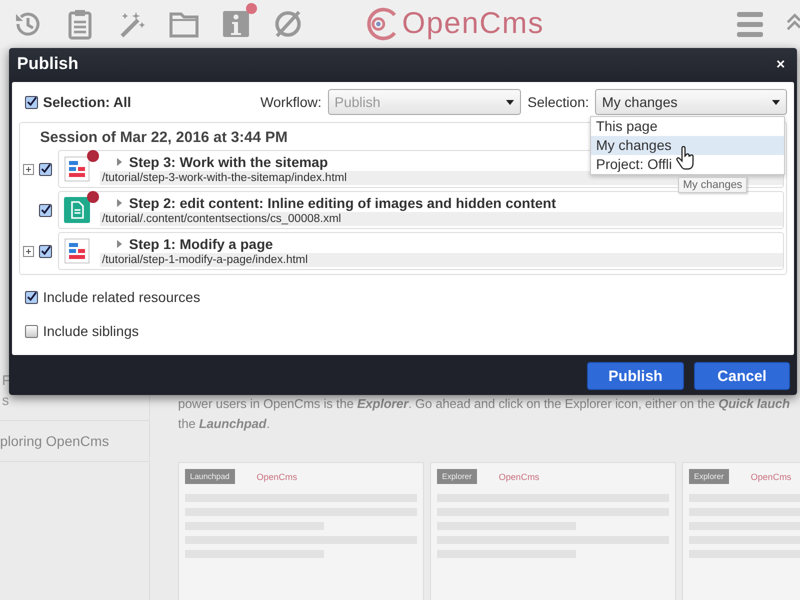 The width and height of the screenshot is (800, 600). What do you see at coordinates (210, 476) in the screenshot?
I see `app-label: Launchpad` at bounding box center [210, 476].